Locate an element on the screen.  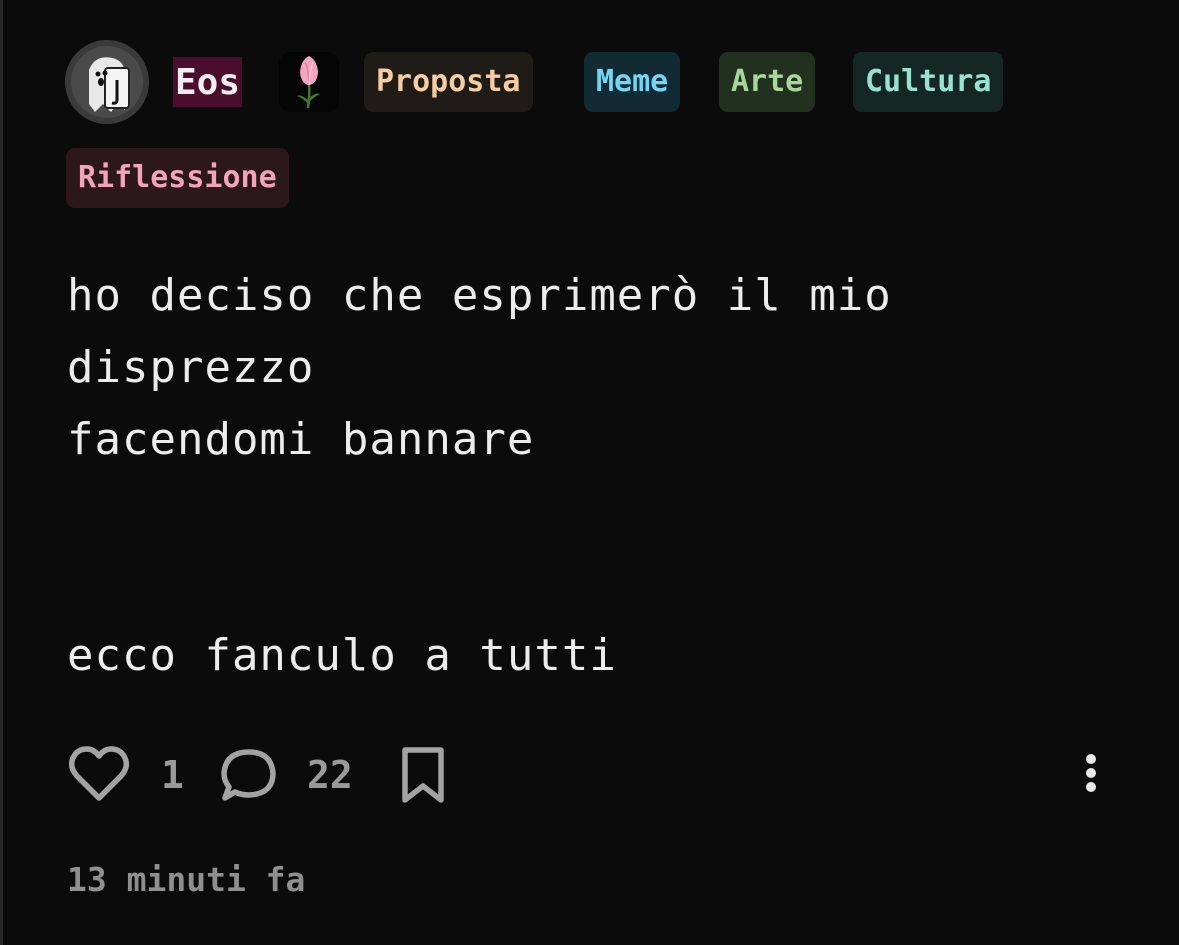
post-timestamp: 13 minuti fa is located at coordinates (186, 879).